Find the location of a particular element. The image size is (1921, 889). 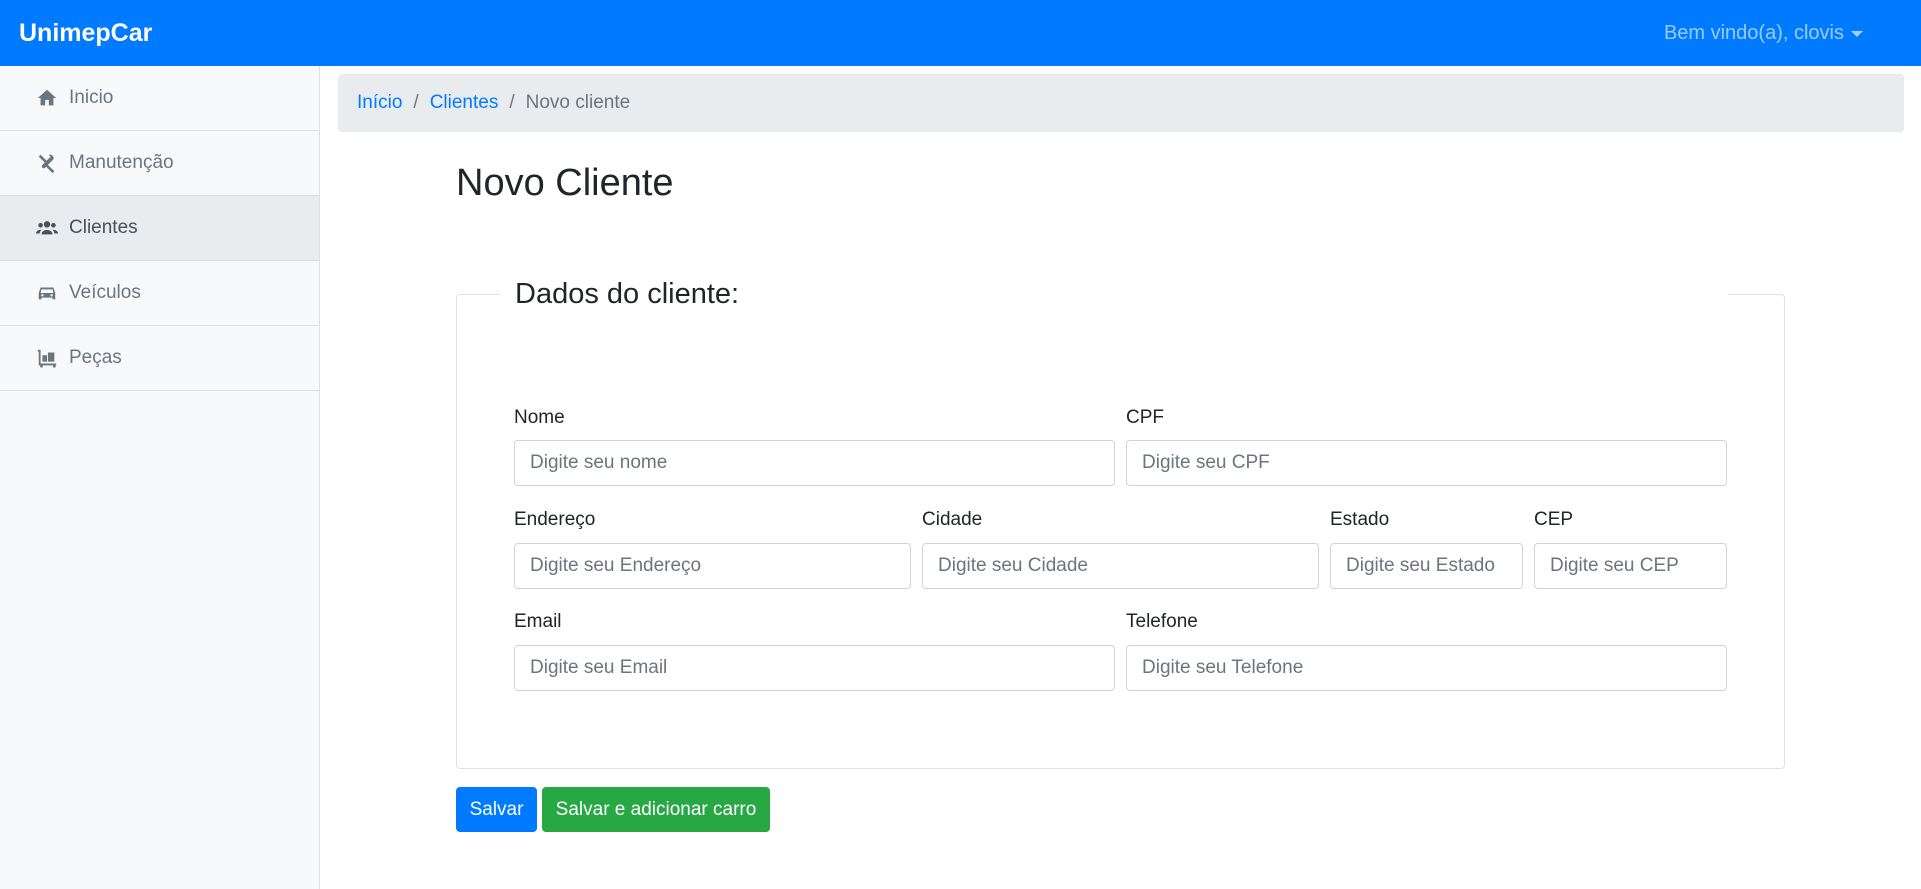

sidebar-item-label: Peças is located at coordinates (95, 357).